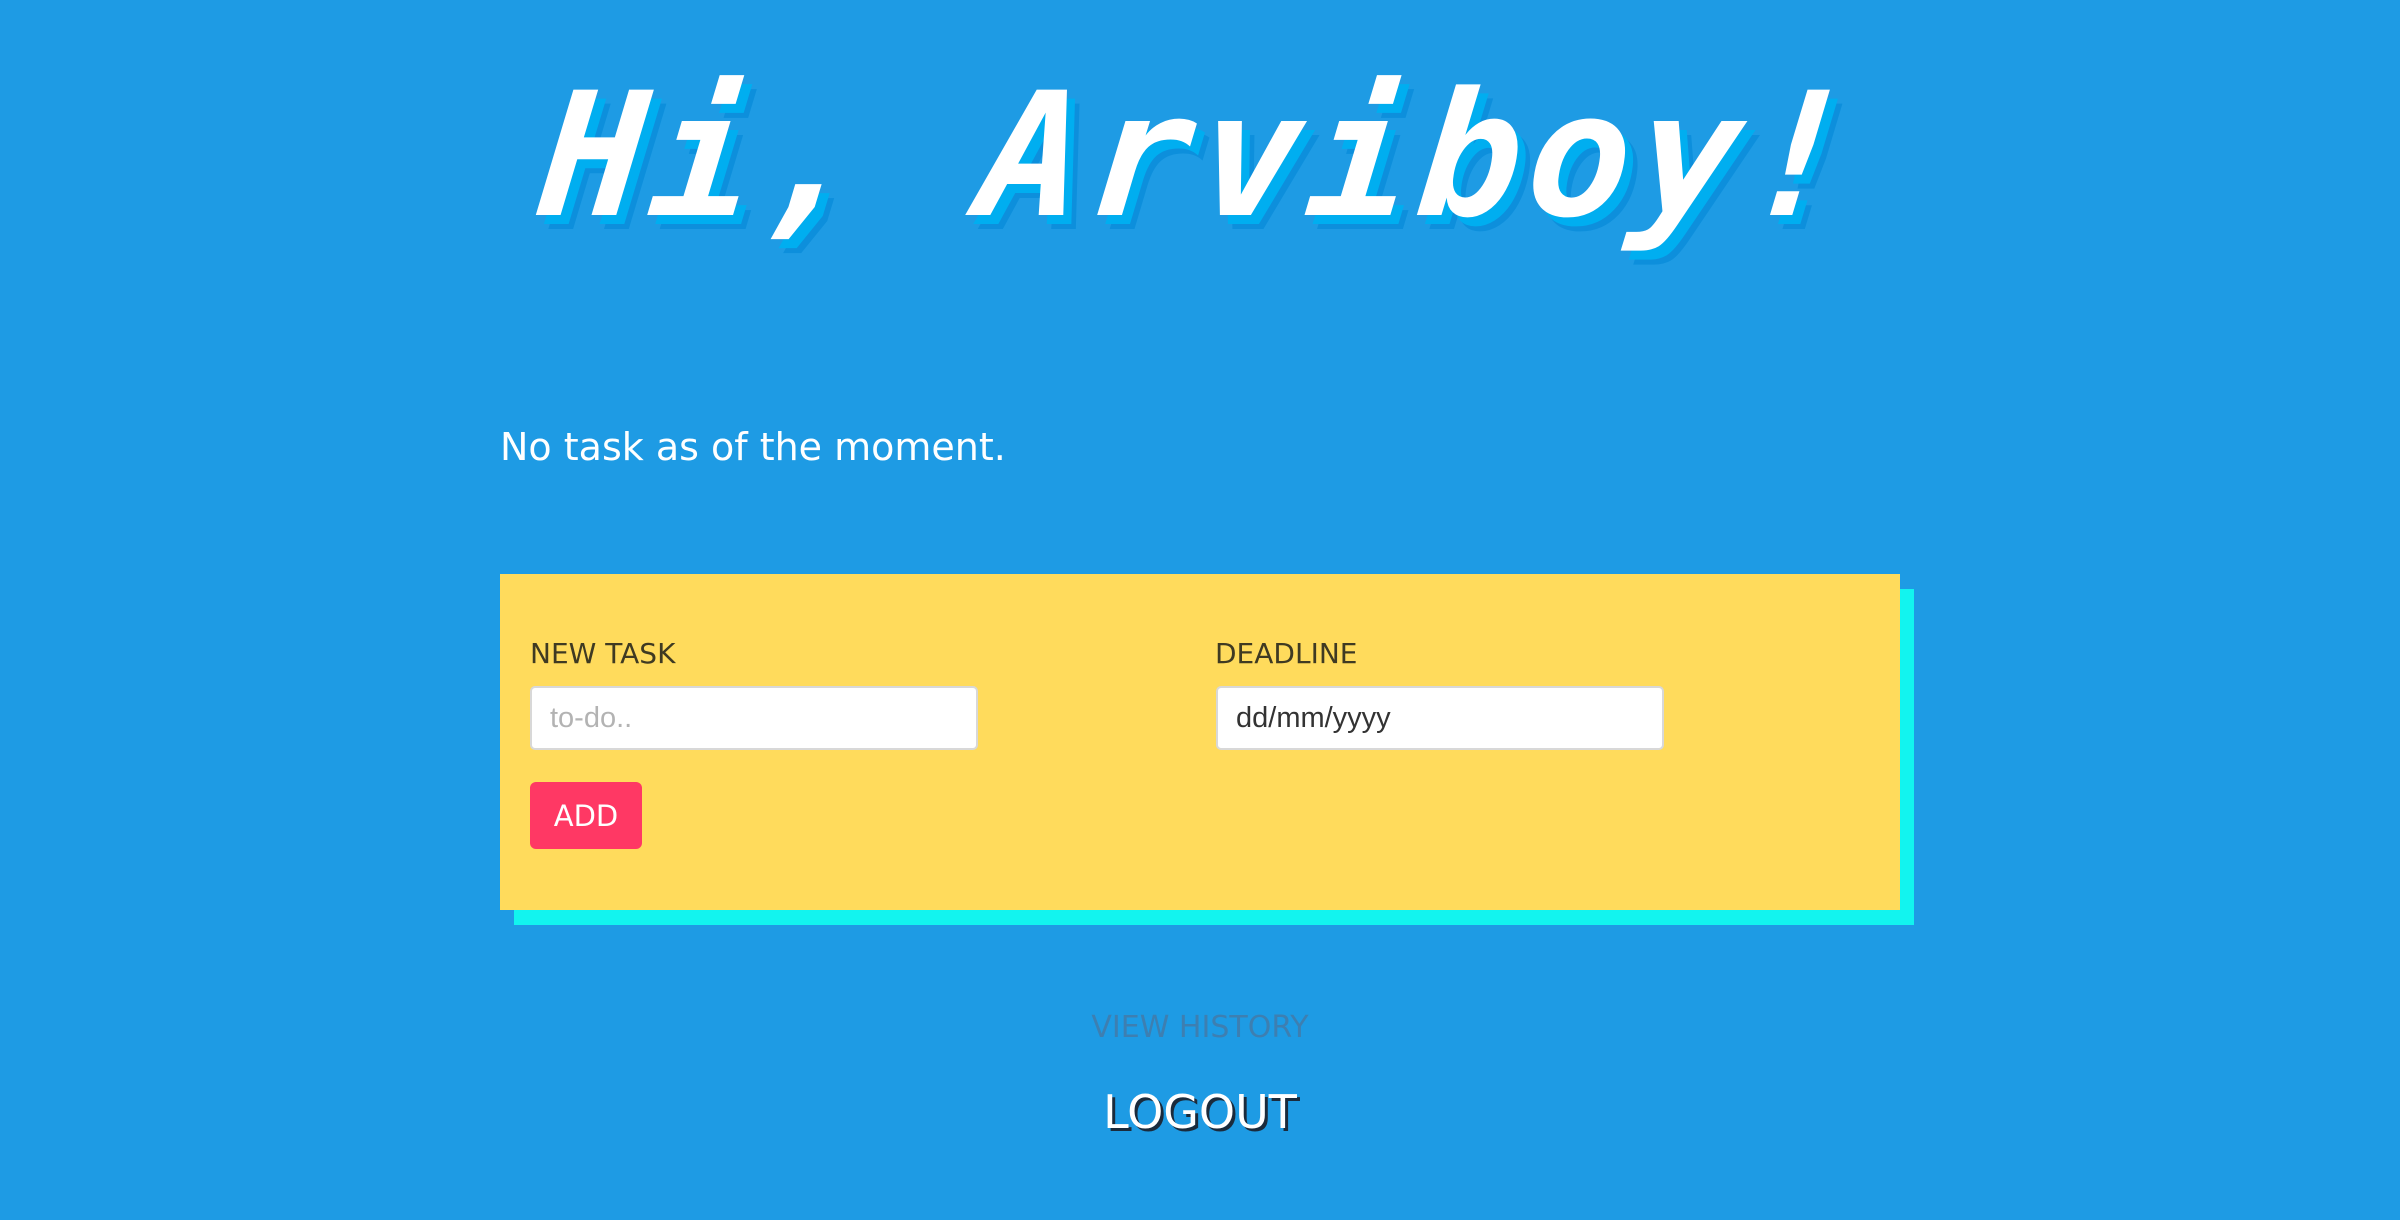  I want to click on new-task-input, so click(754, 718).